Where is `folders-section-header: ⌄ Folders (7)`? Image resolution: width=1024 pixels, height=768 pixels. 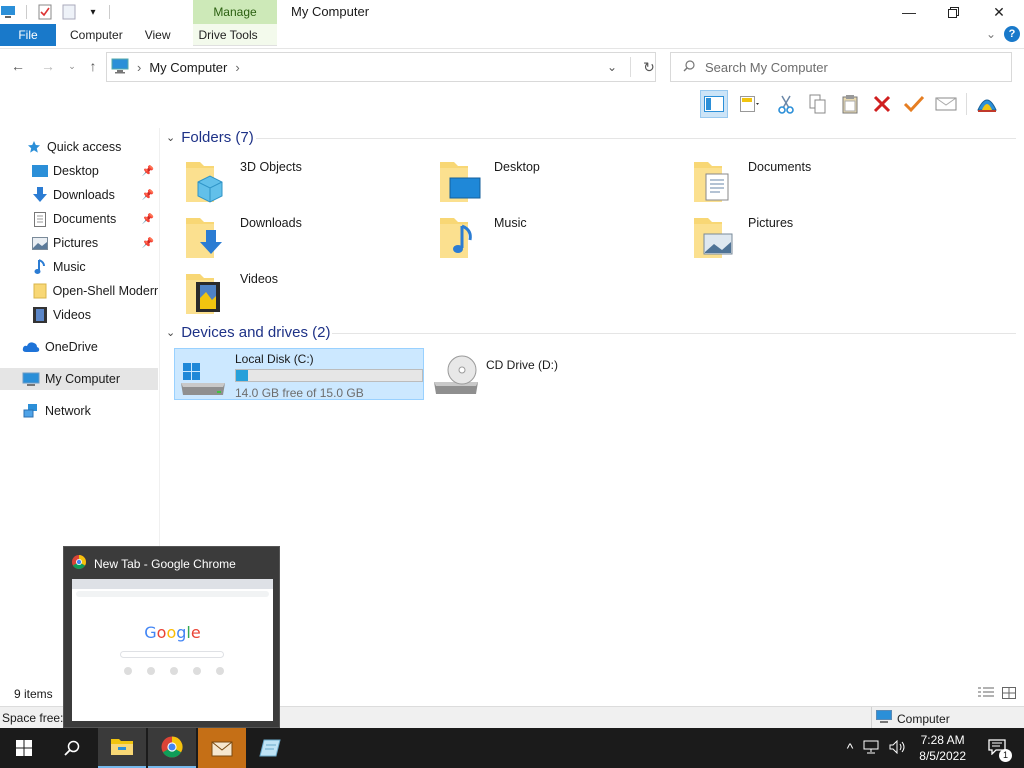 folders-section-header: ⌄ Folders (7) is located at coordinates (210, 137).